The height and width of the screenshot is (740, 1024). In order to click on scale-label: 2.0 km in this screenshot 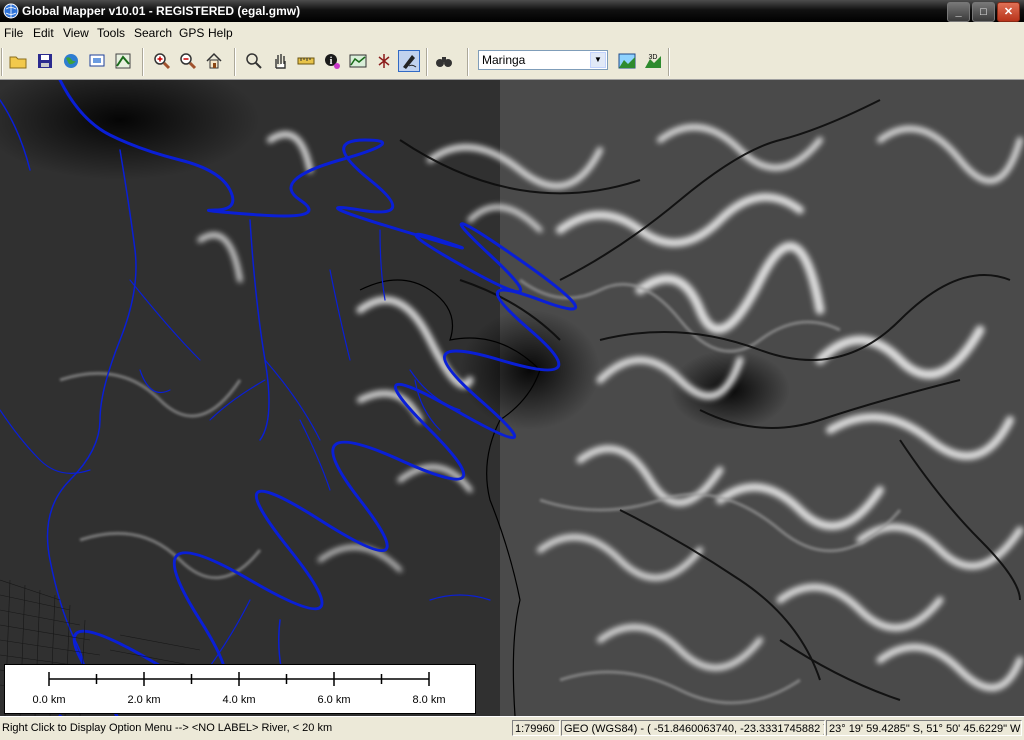, I will do `click(144, 700)`.